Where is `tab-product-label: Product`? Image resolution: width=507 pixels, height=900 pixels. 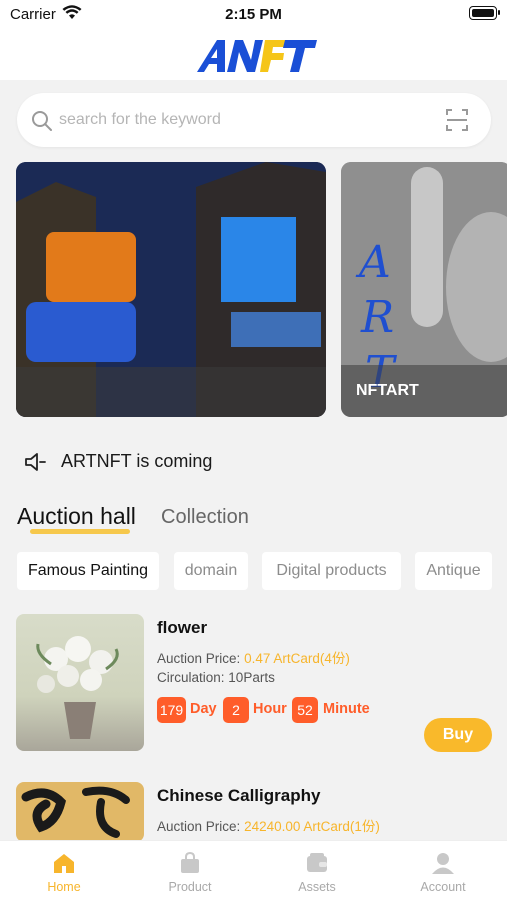
tab-product-label: Product is located at coordinates (190, 887).